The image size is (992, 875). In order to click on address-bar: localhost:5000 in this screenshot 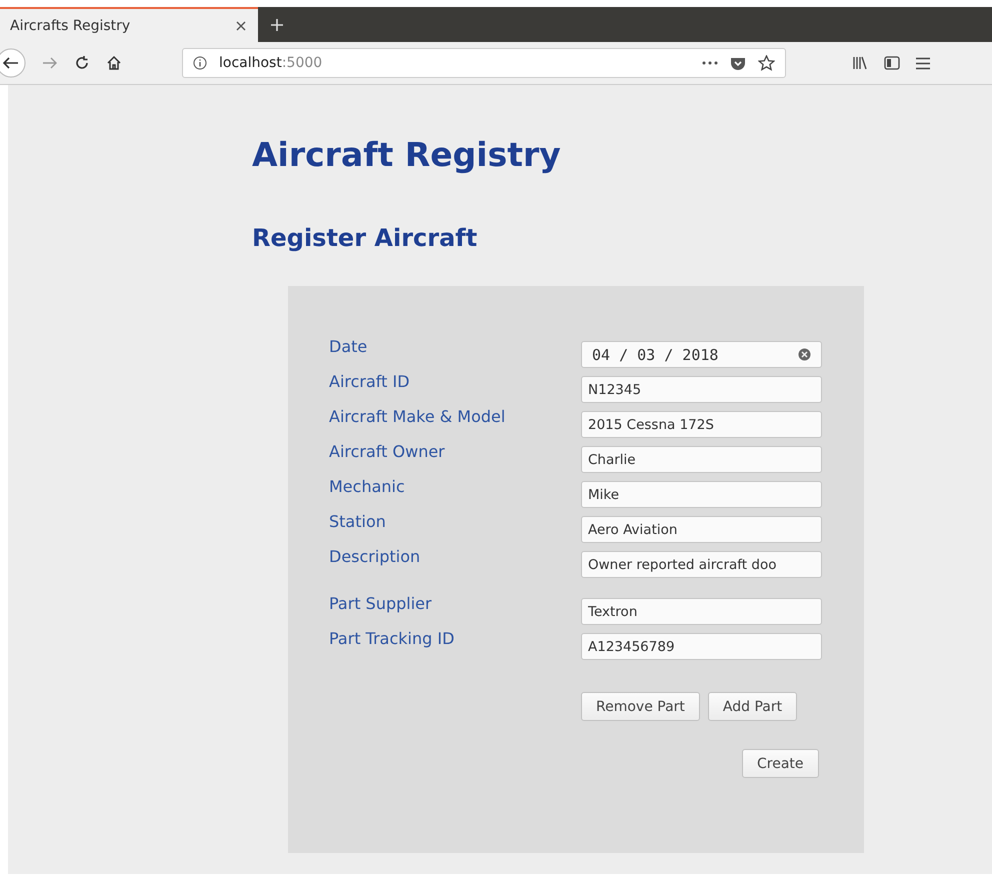, I will do `click(484, 63)`.